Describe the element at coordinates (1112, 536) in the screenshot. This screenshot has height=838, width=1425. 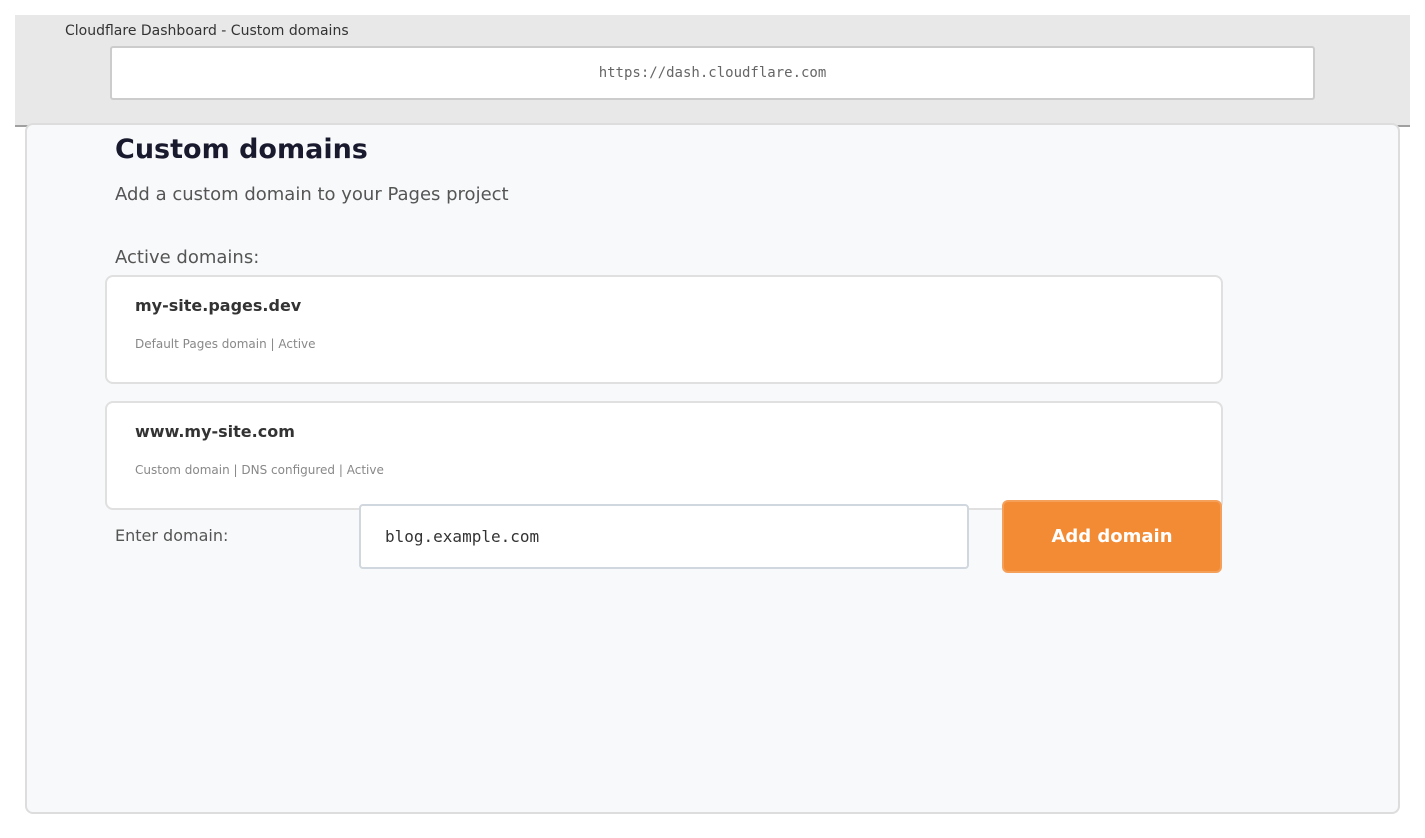
I see `add-domain-button: Add domain` at that location.